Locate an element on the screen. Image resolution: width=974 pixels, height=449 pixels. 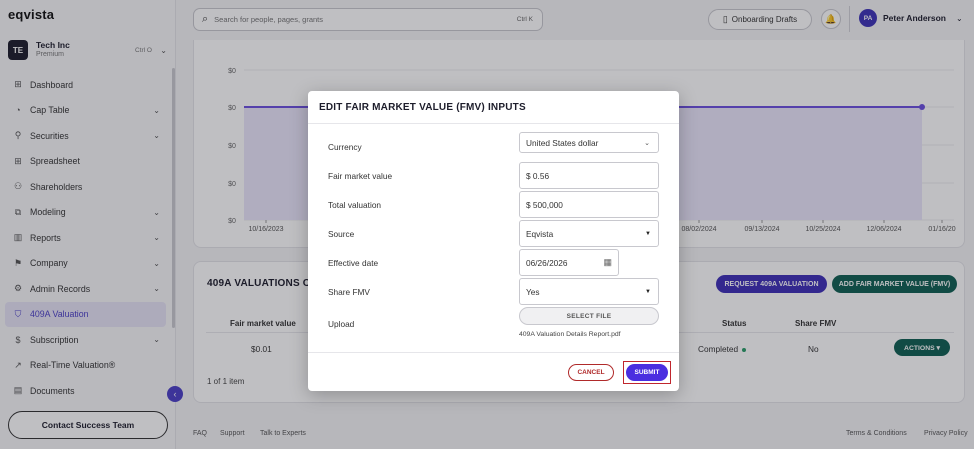
fmv-label: Fair market value is located at coordinates (360, 176).